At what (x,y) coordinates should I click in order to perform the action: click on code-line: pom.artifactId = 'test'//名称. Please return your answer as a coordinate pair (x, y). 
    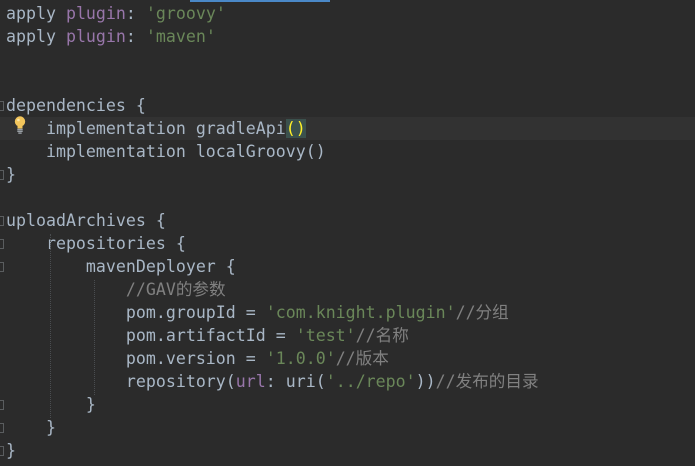
    Looking at the image, I should click on (204, 335).